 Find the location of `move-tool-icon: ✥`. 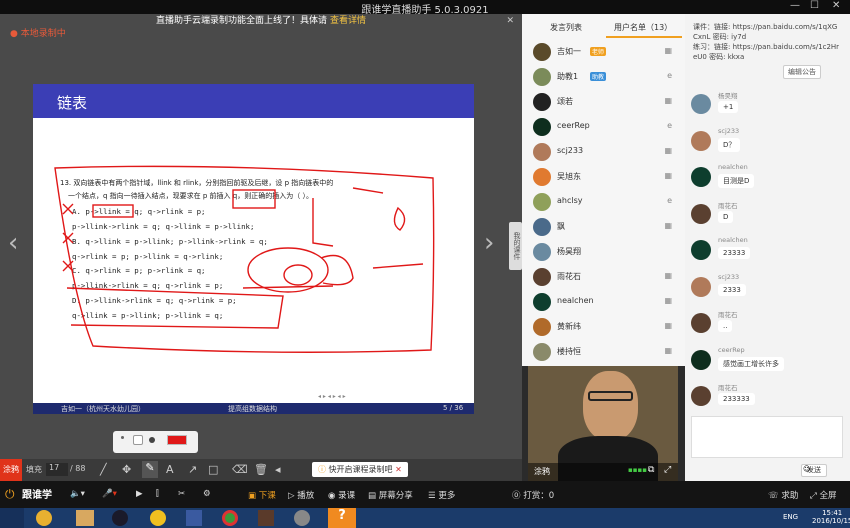

move-tool-icon: ✥ is located at coordinates (126, 469).